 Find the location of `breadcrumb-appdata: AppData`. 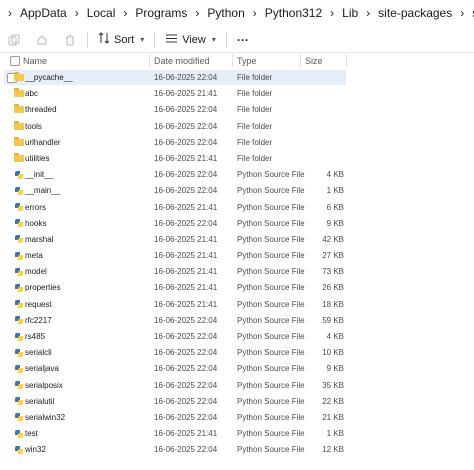

breadcrumb-appdata: AppData is located at coordinates (43, 13).